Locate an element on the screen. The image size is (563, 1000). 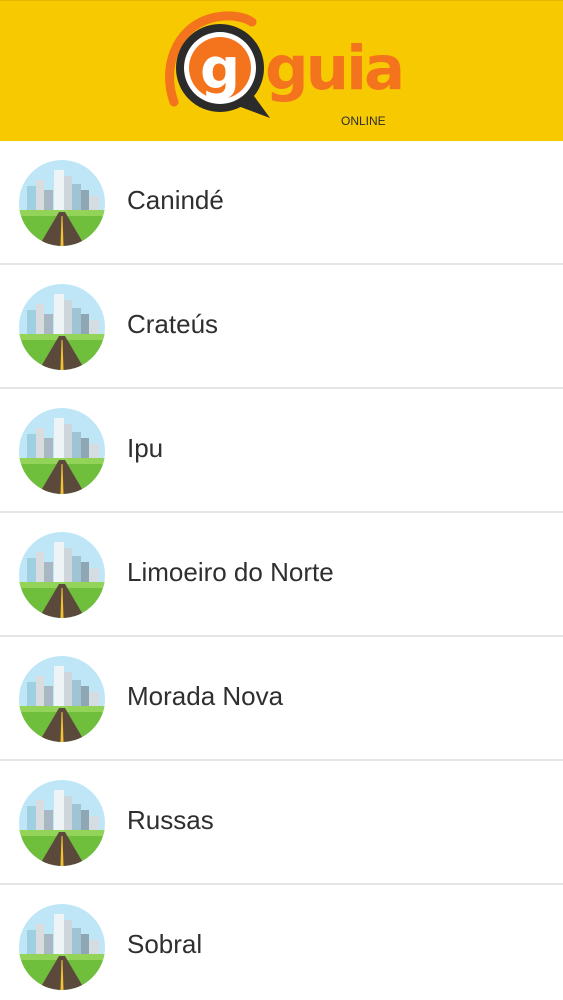
city-list-item: Limoeiro do Norte is located at coordinates (281, 575).